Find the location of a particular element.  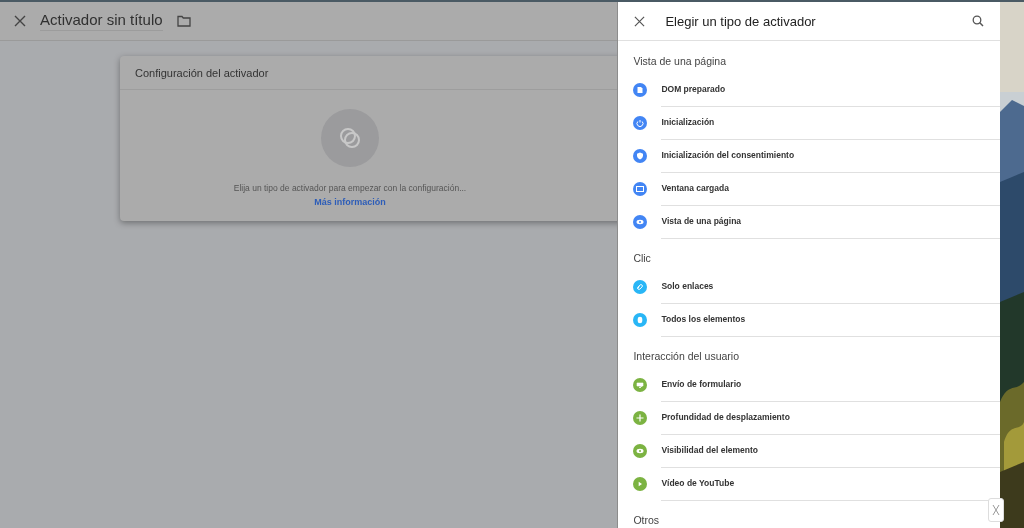

trigger-type-item: Visibilidad del elemento is located at coordinates (809, 450).